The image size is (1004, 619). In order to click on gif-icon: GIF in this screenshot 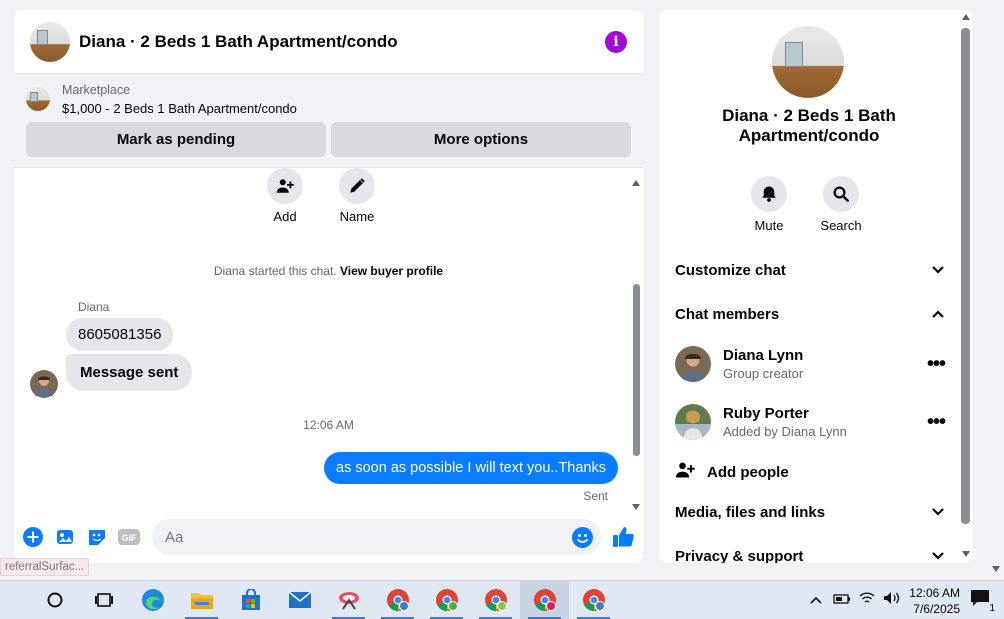, I will do `click(129, 537)`.